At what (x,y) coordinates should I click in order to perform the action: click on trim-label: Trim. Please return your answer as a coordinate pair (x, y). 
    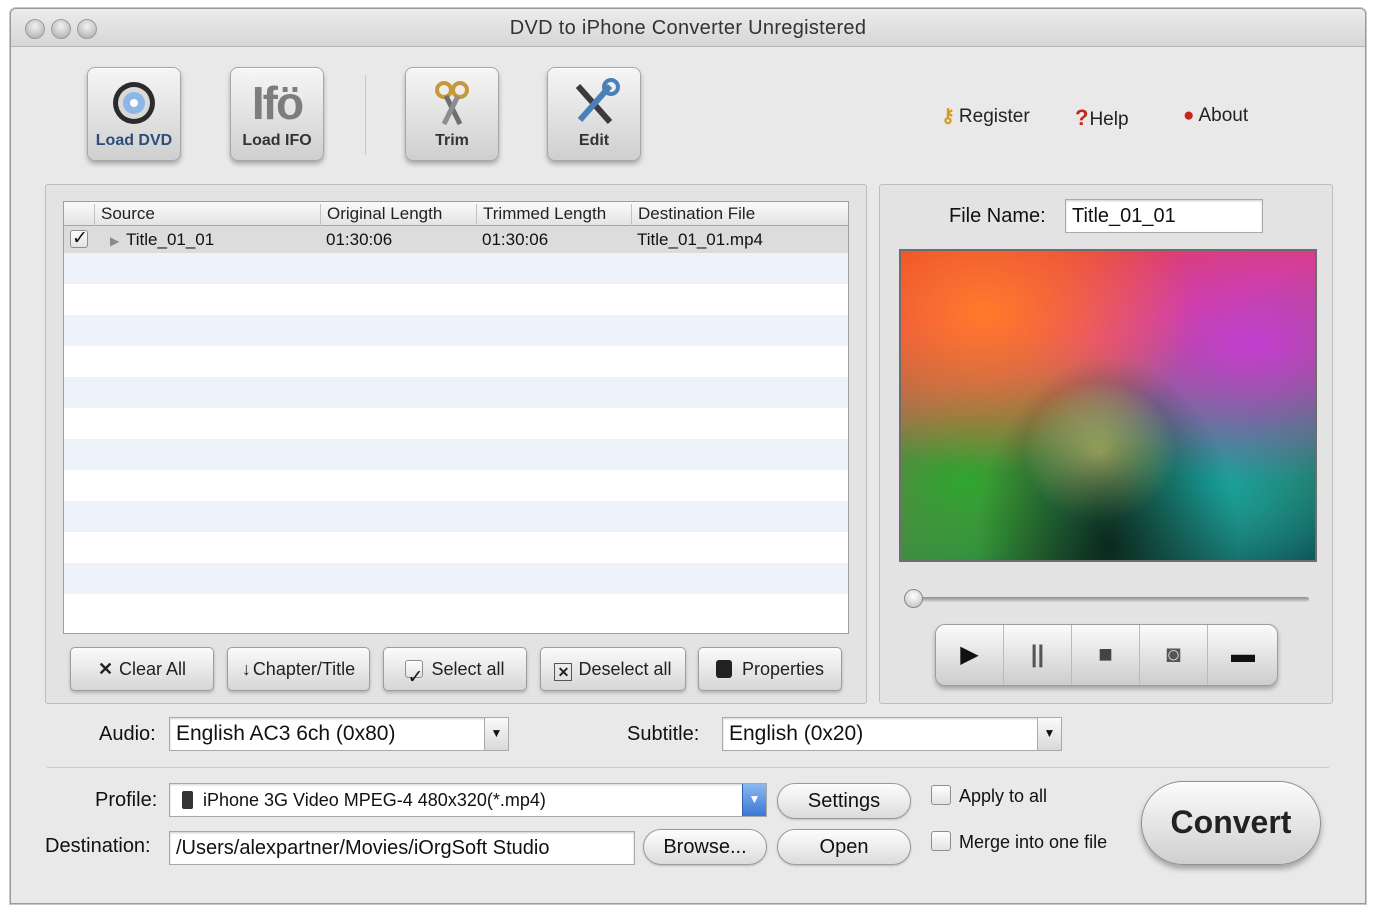
    Looking at the image, I should click on (452, 140).